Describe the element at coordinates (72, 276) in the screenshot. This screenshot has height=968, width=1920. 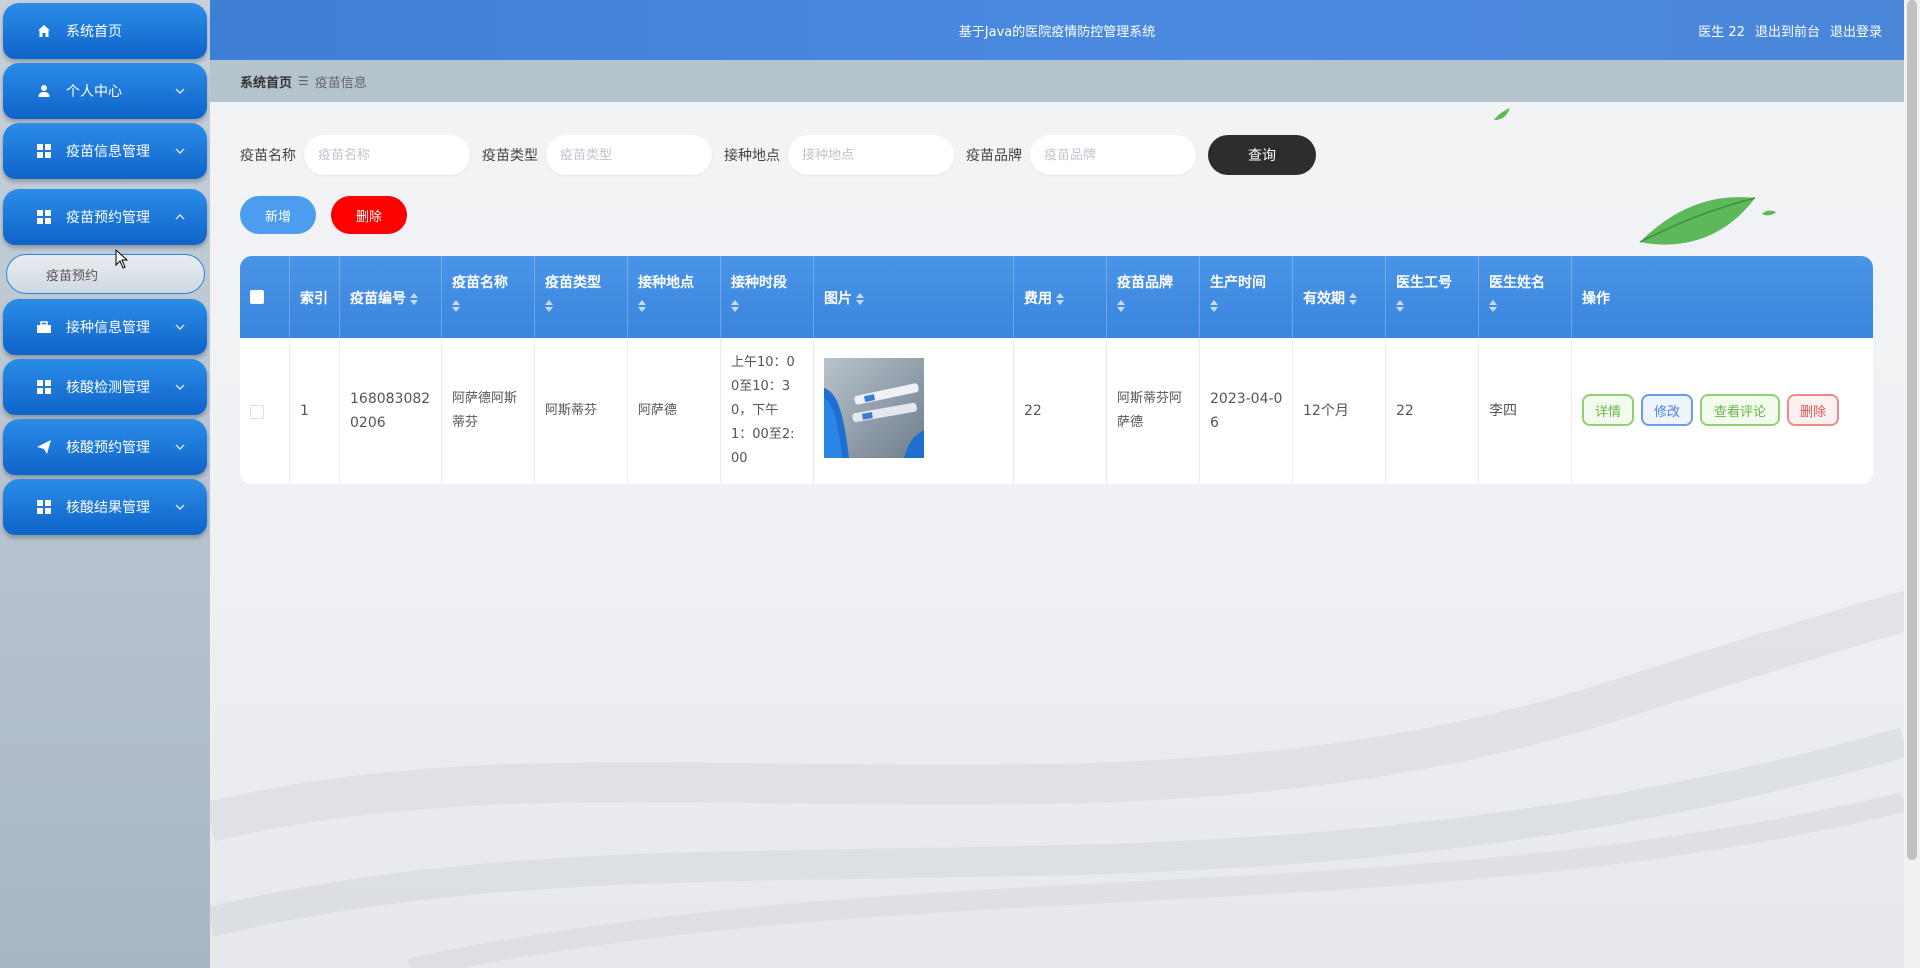
I see `sidebar-subitem-label: 疫苗预约` at that location.